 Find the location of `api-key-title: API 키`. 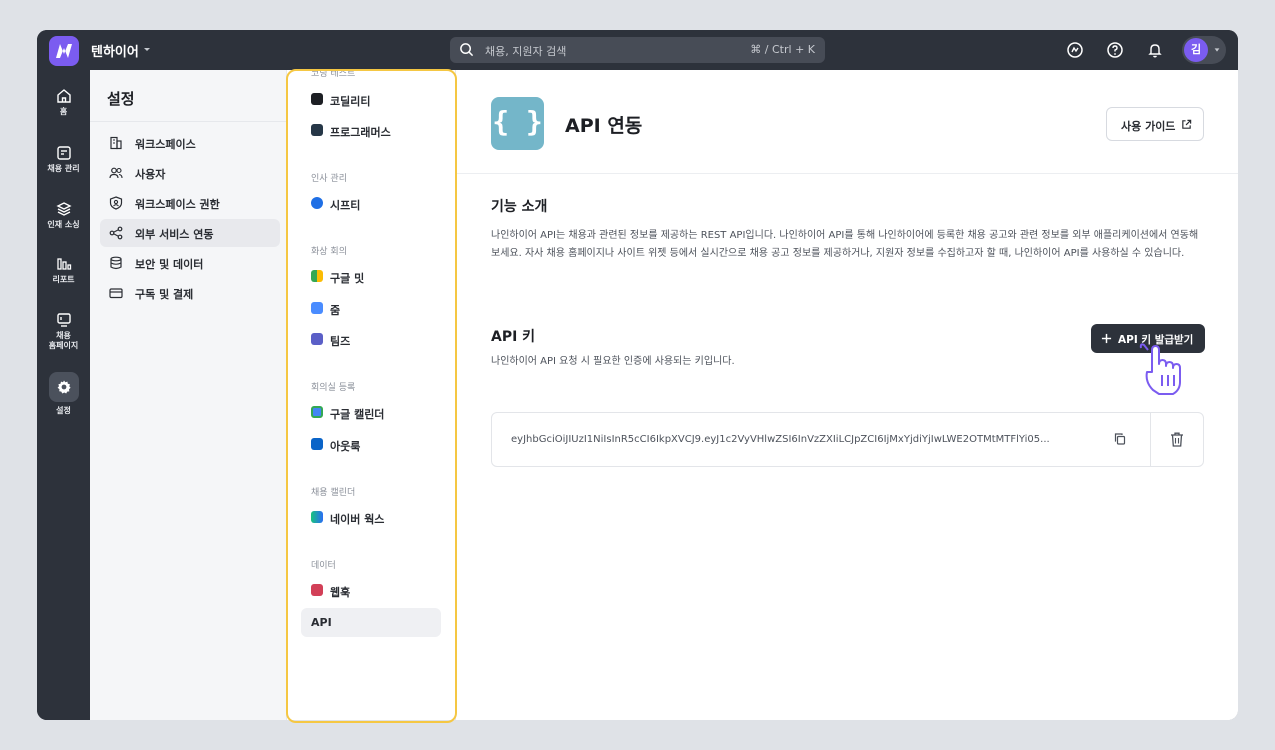

api-key-title: API 키 is located at coordinates (513, 337).